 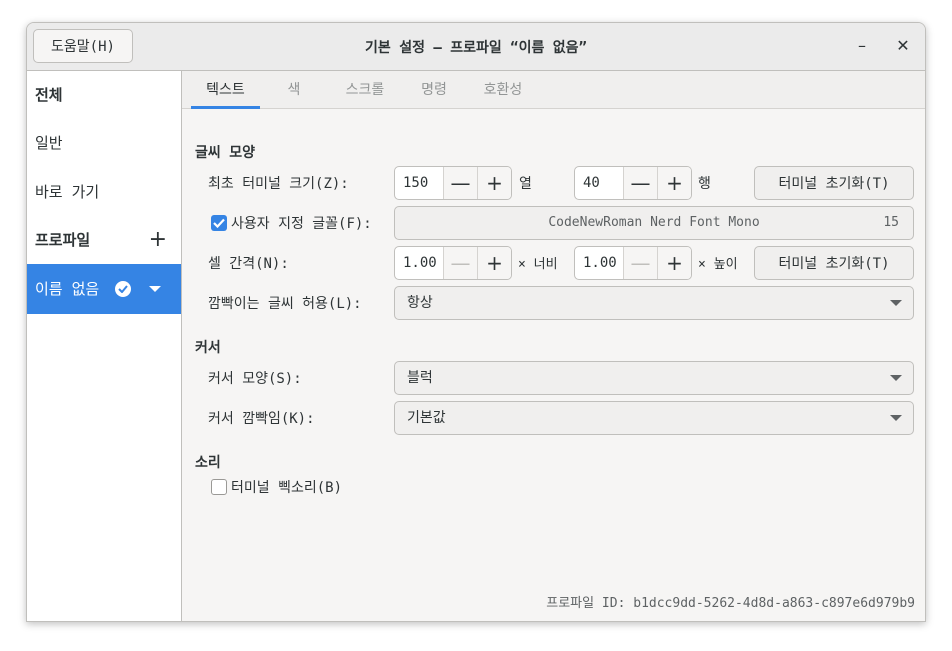 I want to click on rows-increase-button: +, so click(x=674, y=183).